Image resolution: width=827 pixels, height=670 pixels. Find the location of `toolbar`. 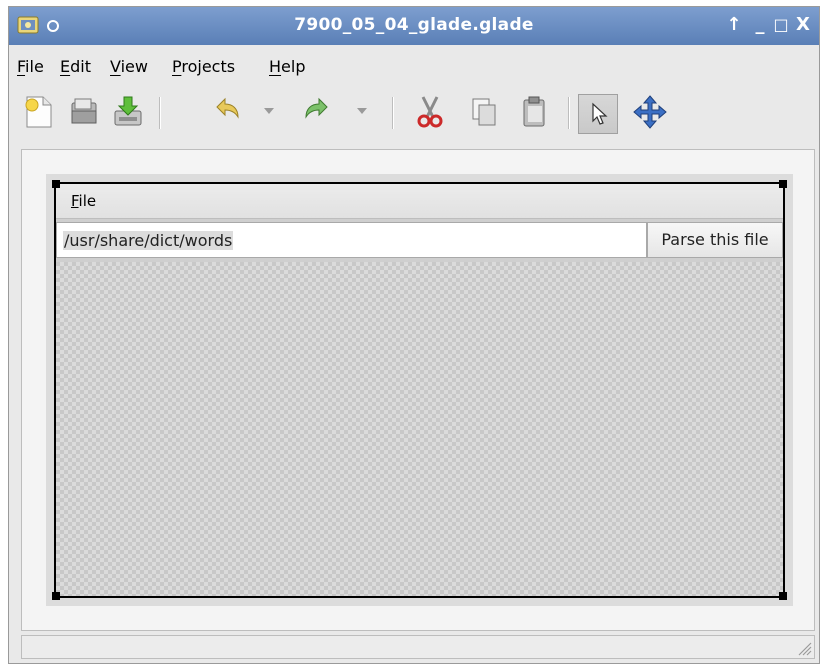

toolbar is located at coordinates (414, 115).